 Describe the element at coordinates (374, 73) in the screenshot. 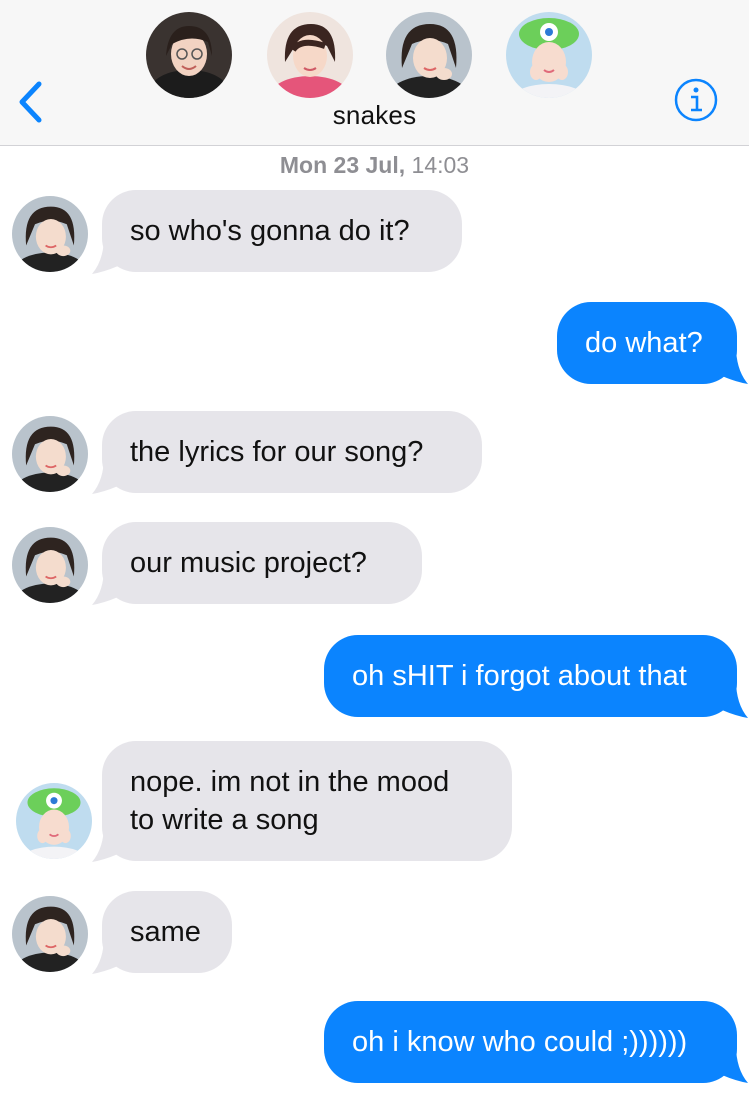

I see `conversation-header: snakes` at that location.